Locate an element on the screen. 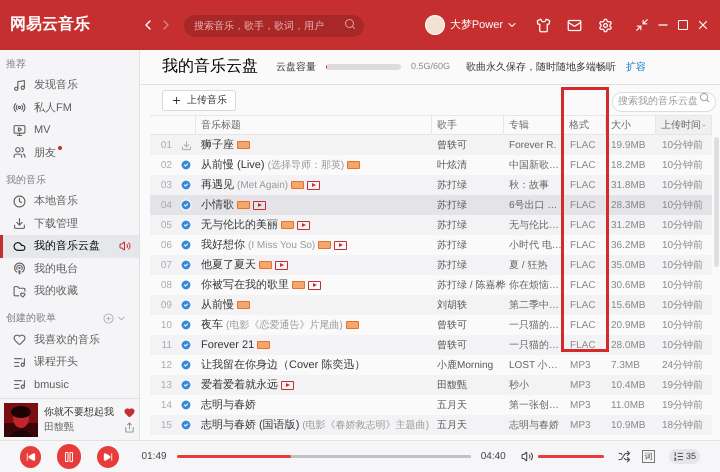 This screenshot has height=472, width=720. pause-icon is located at coordinates (69, 456).